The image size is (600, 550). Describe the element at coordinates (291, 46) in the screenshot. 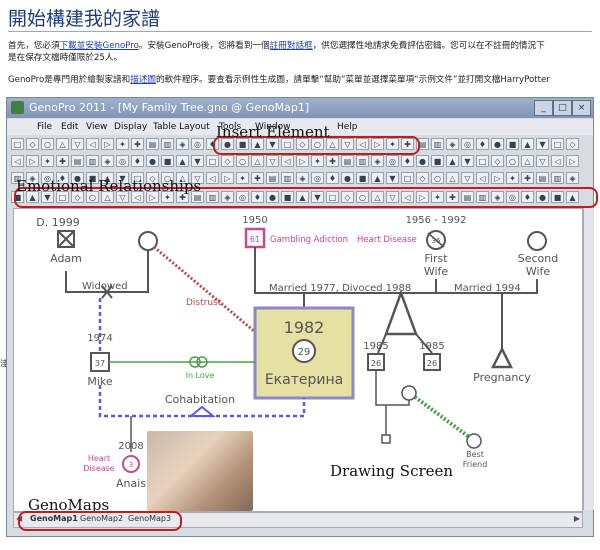

I see `register-dialog-link: 註冊對話框` at that location.